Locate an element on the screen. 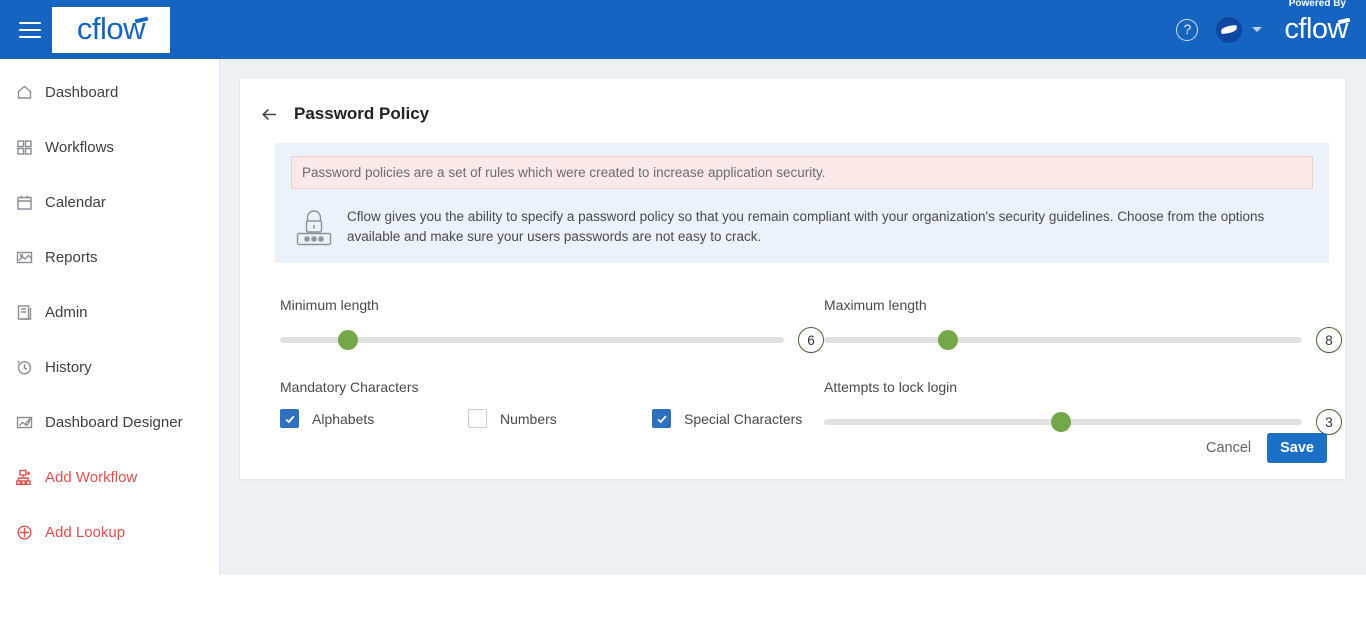 This screenshot has width=1366, height=625. report-image-icon is located at coordinates (24, 257).